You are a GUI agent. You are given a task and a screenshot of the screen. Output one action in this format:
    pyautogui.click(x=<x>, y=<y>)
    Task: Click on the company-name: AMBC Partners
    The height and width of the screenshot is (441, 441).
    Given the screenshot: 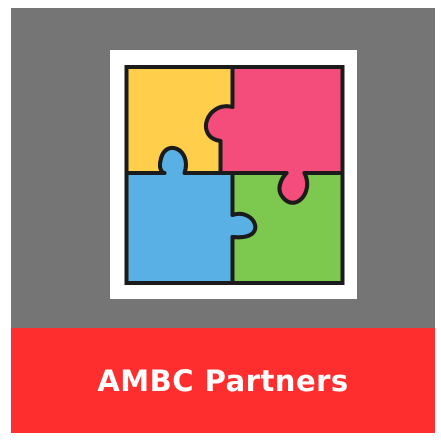 What is the action you would take?
    pyautogui.click(x=223, y=380)
    